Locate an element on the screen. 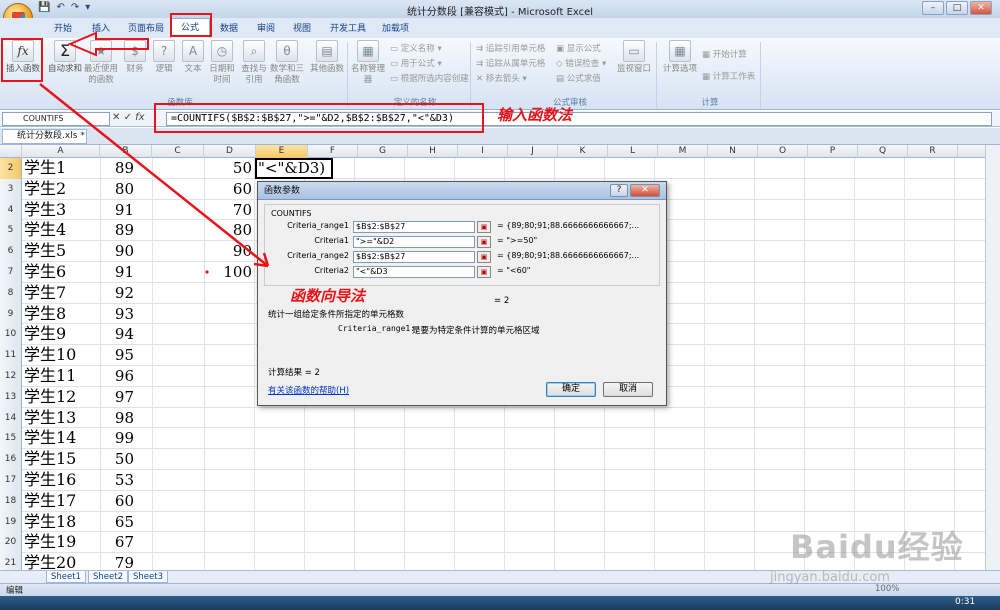 This screenshot has width=1000, height=610. arrow-to-dialog is located at coordinates (154, 175).